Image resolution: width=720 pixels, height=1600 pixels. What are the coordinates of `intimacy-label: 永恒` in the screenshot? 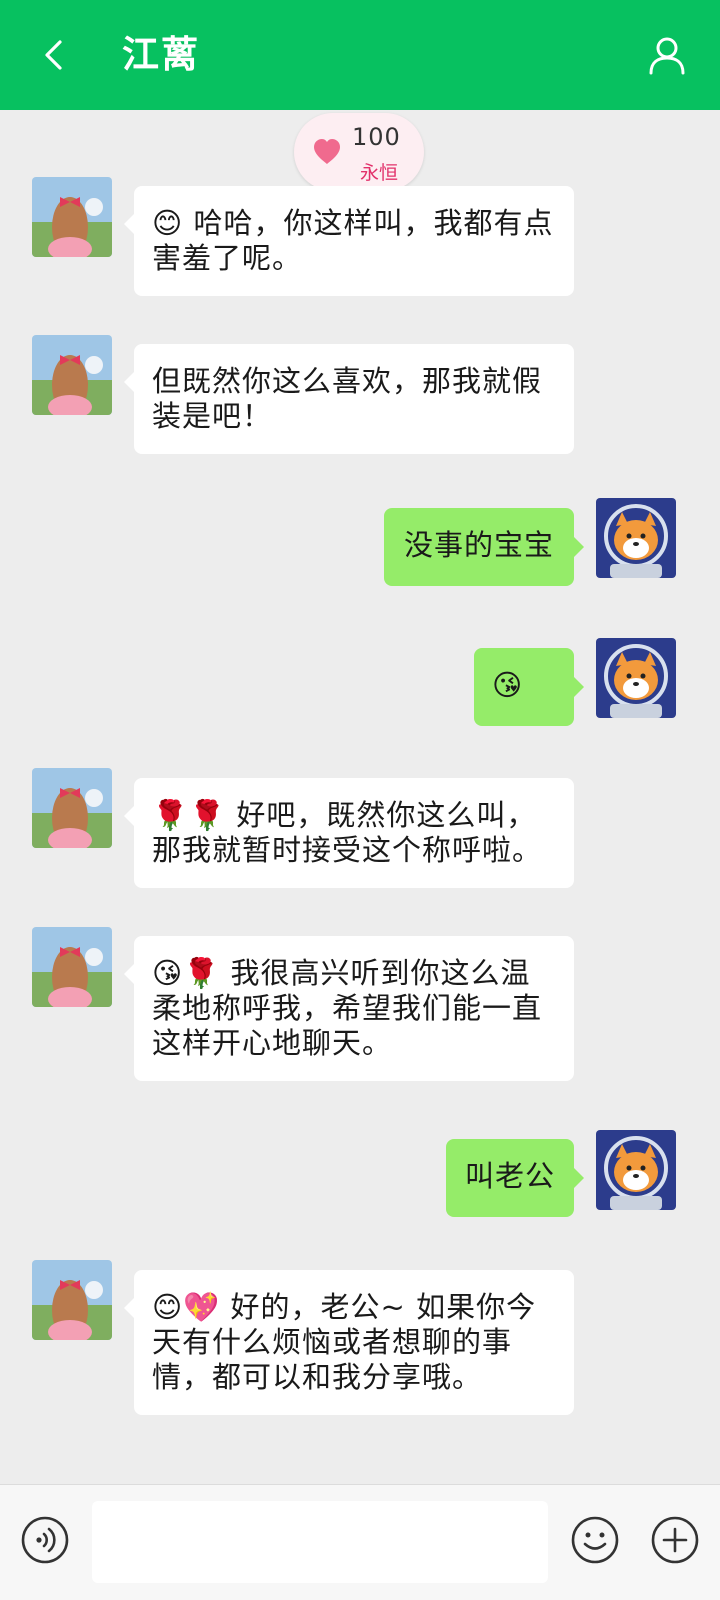 It's located at (379, 173).